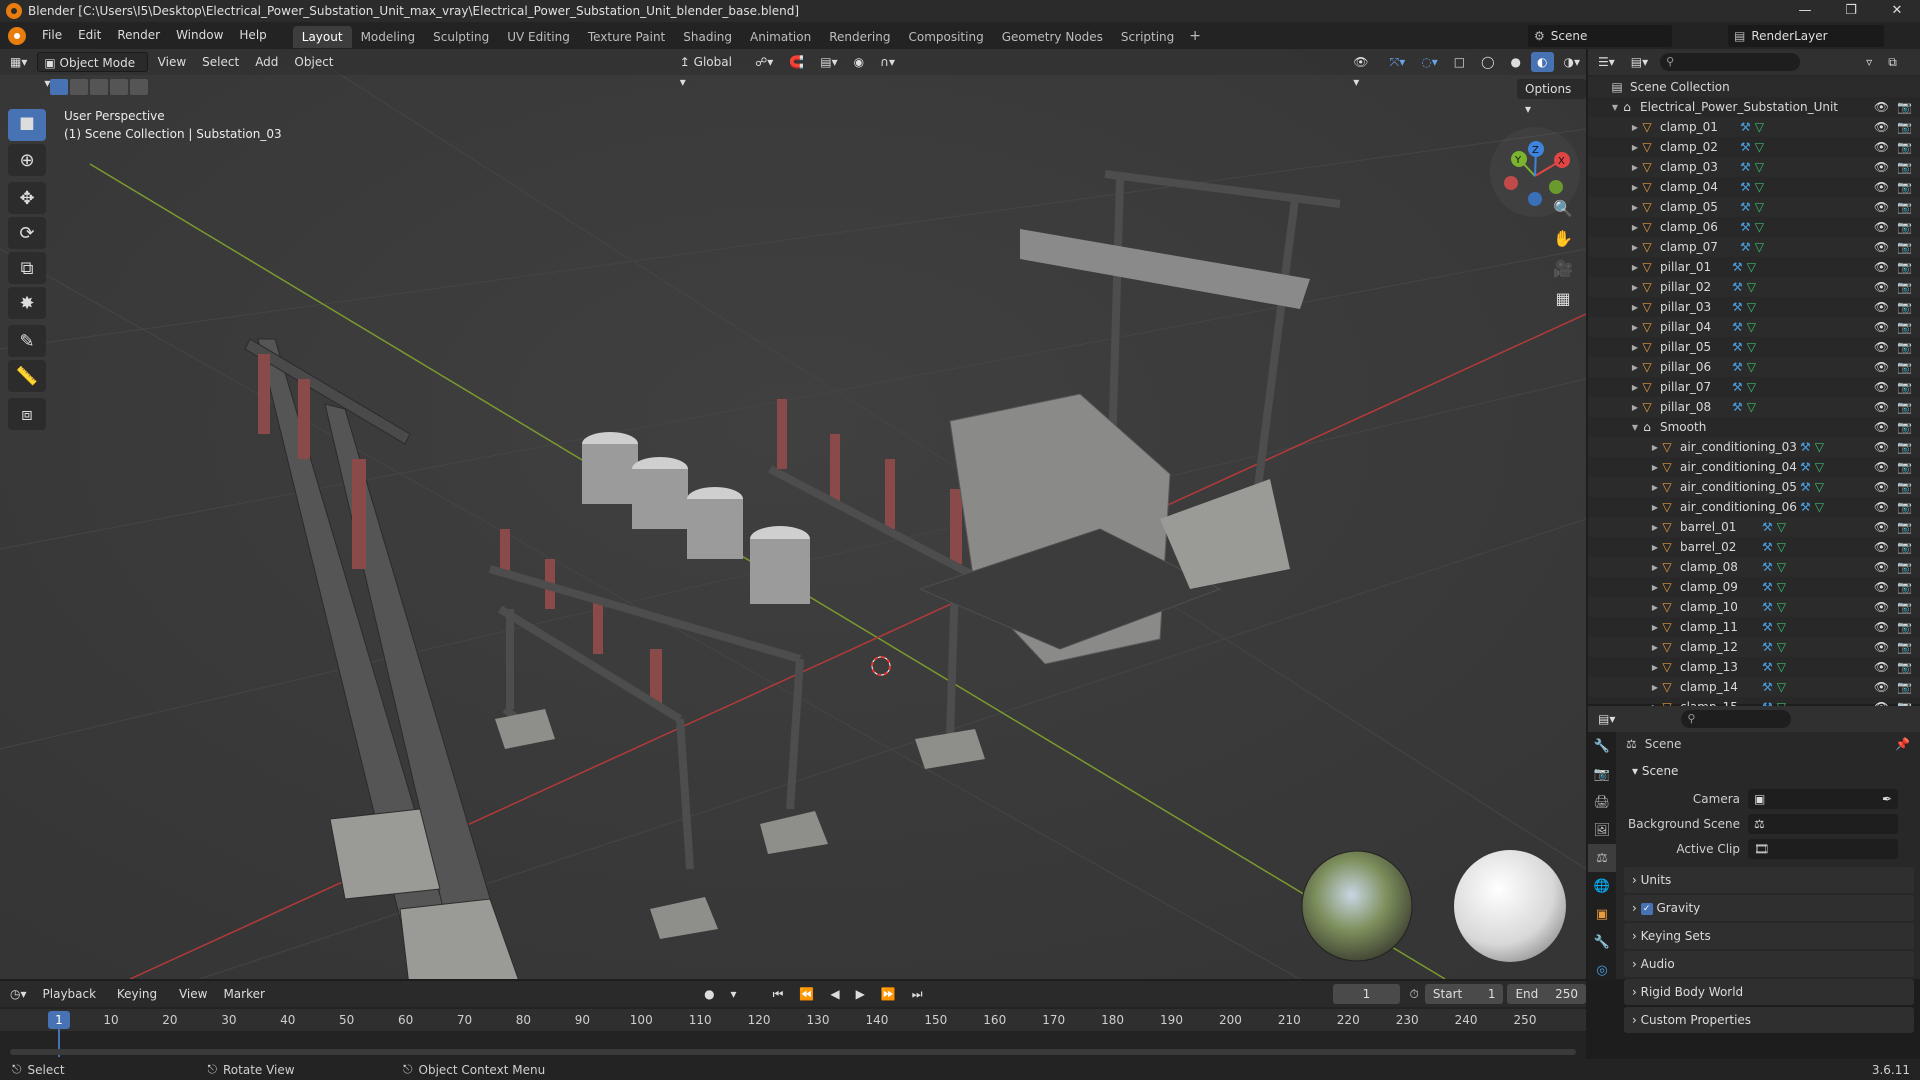  What do you see at coordinates (1366, 994) in the screenshot?
I see `current-frame-field: 1` at bounding box center [1366, 994].